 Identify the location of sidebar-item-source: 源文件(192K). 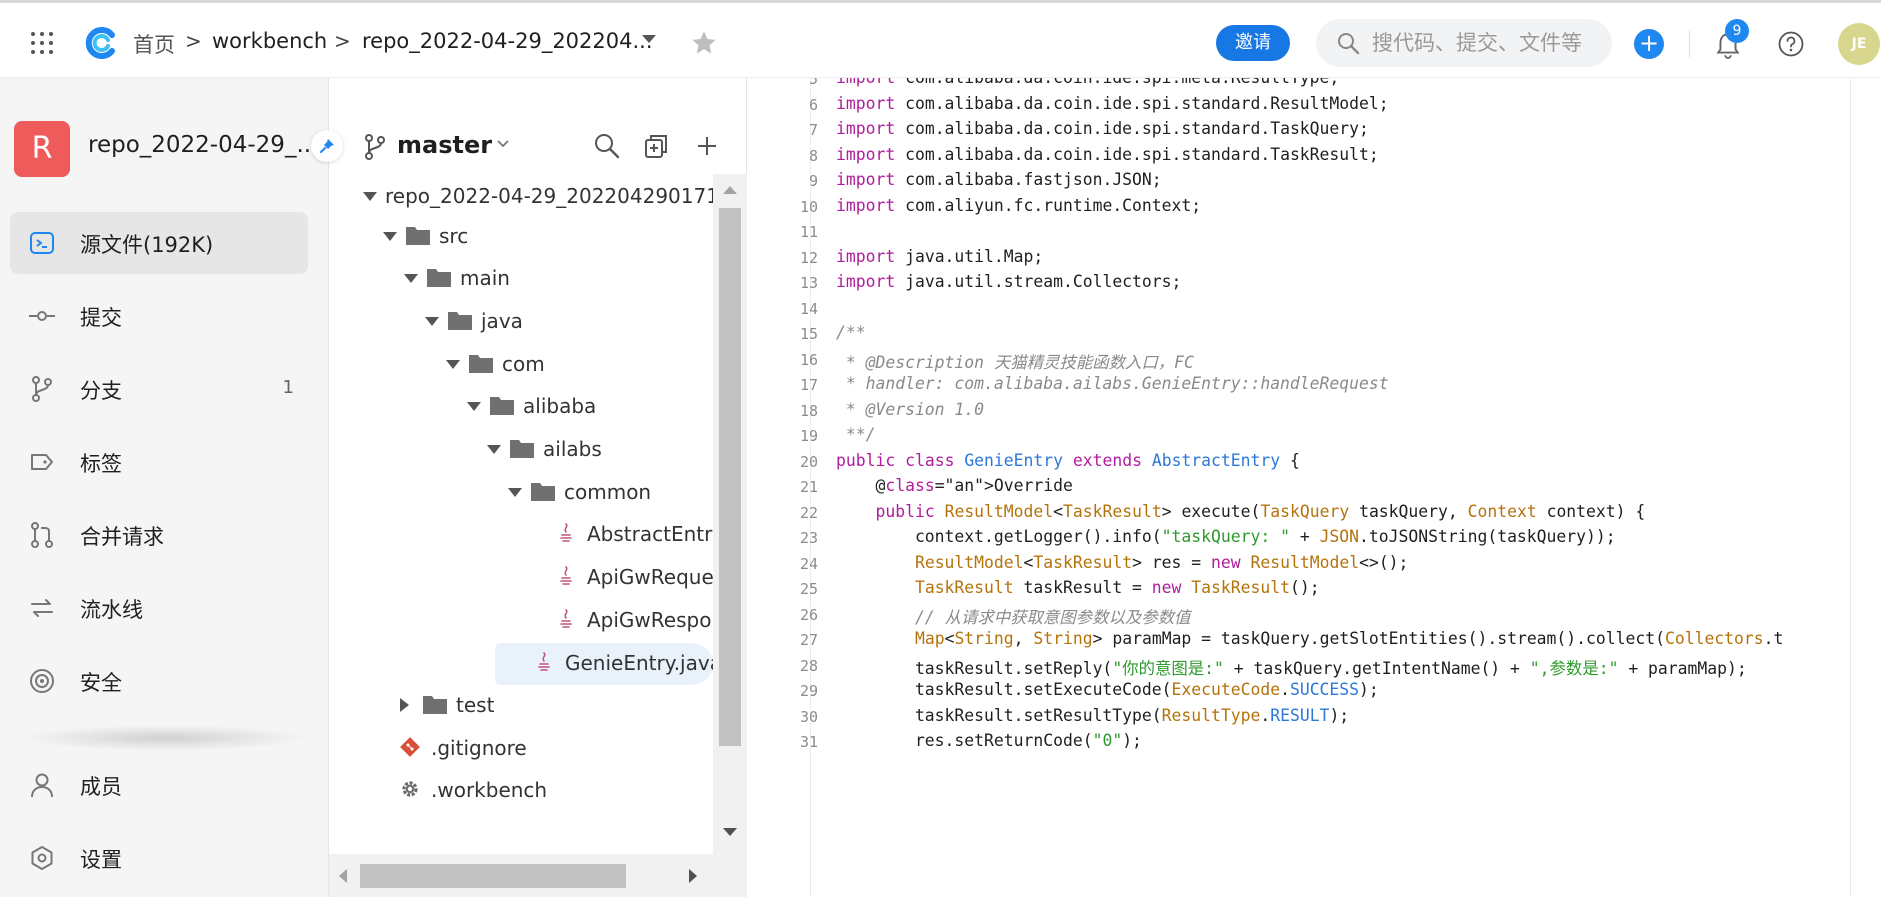
(159, 243).